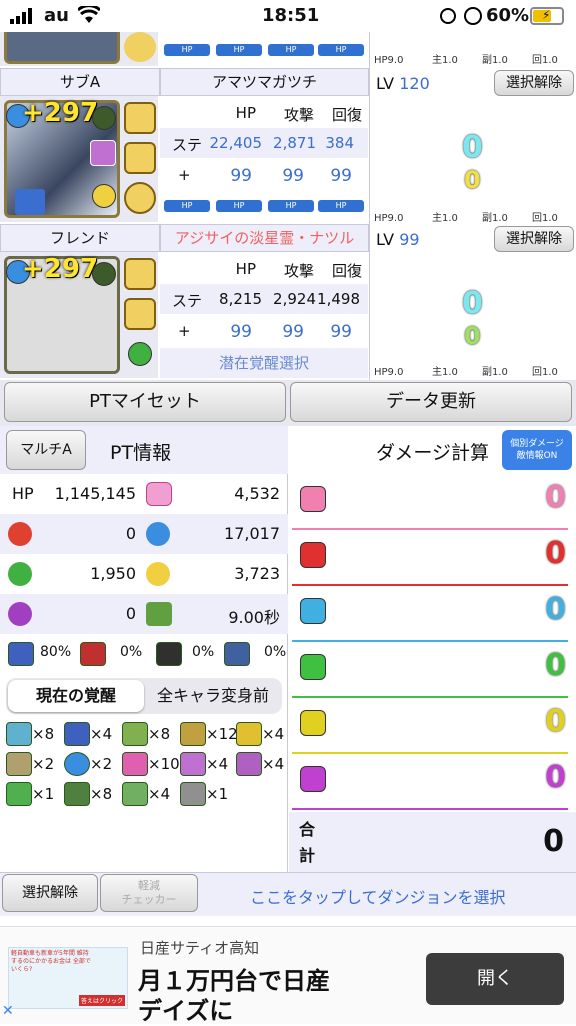 Image resolution: width=576 pixels, height=1026 pixels. What do you see at coordinates (95, 493) in the screenshot?
I see `total-hp: 1,145,145` at bounding box center [95, 493].